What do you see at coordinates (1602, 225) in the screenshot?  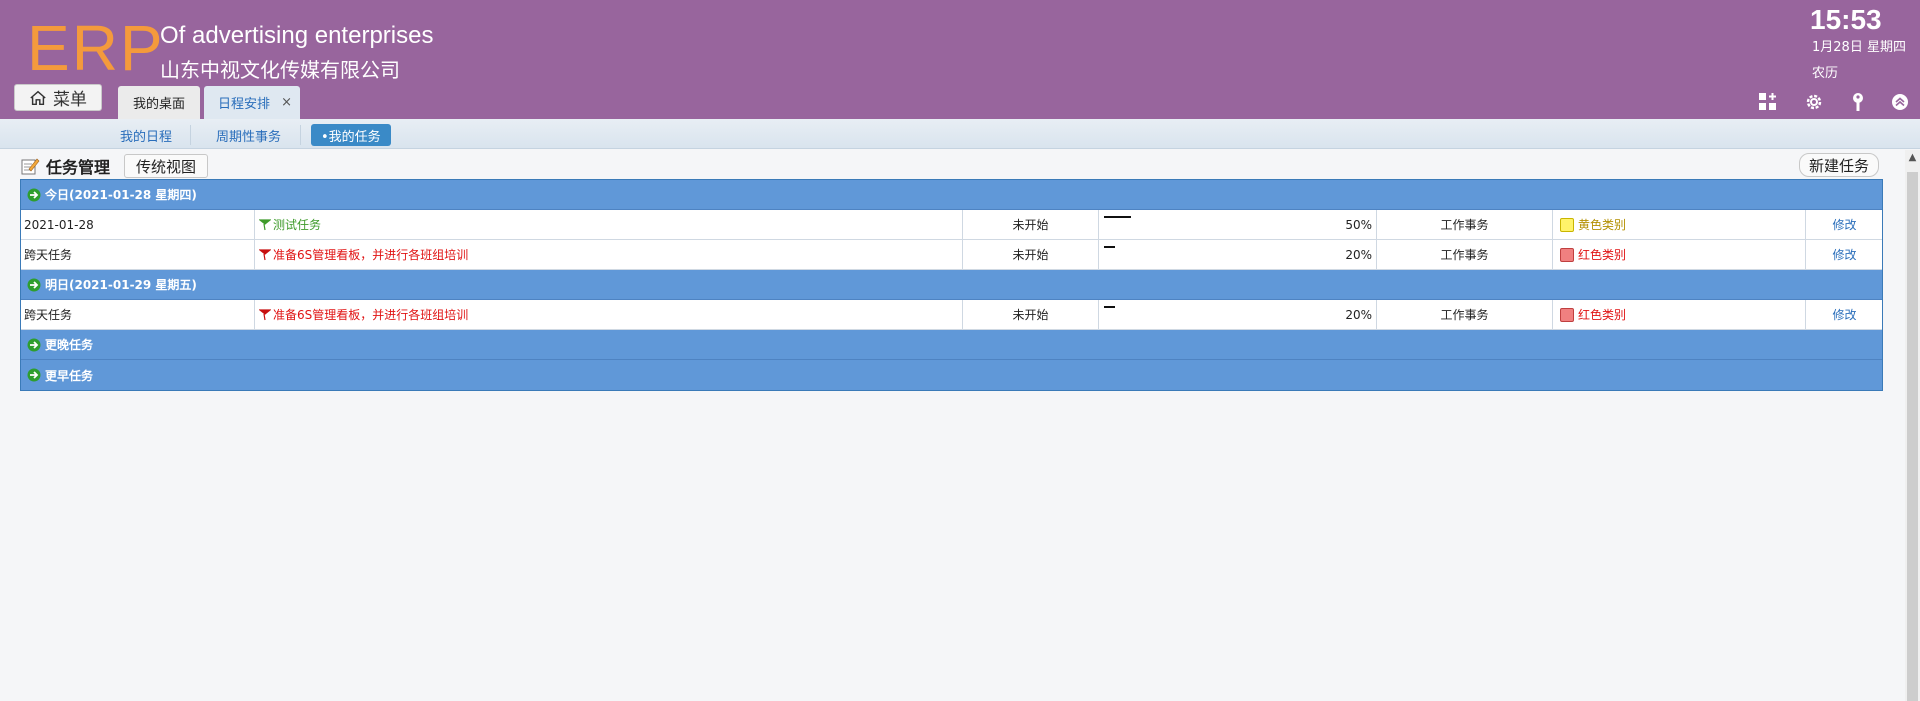 I see `task-category: 黄色类别` at bounding box center [1602, 225].